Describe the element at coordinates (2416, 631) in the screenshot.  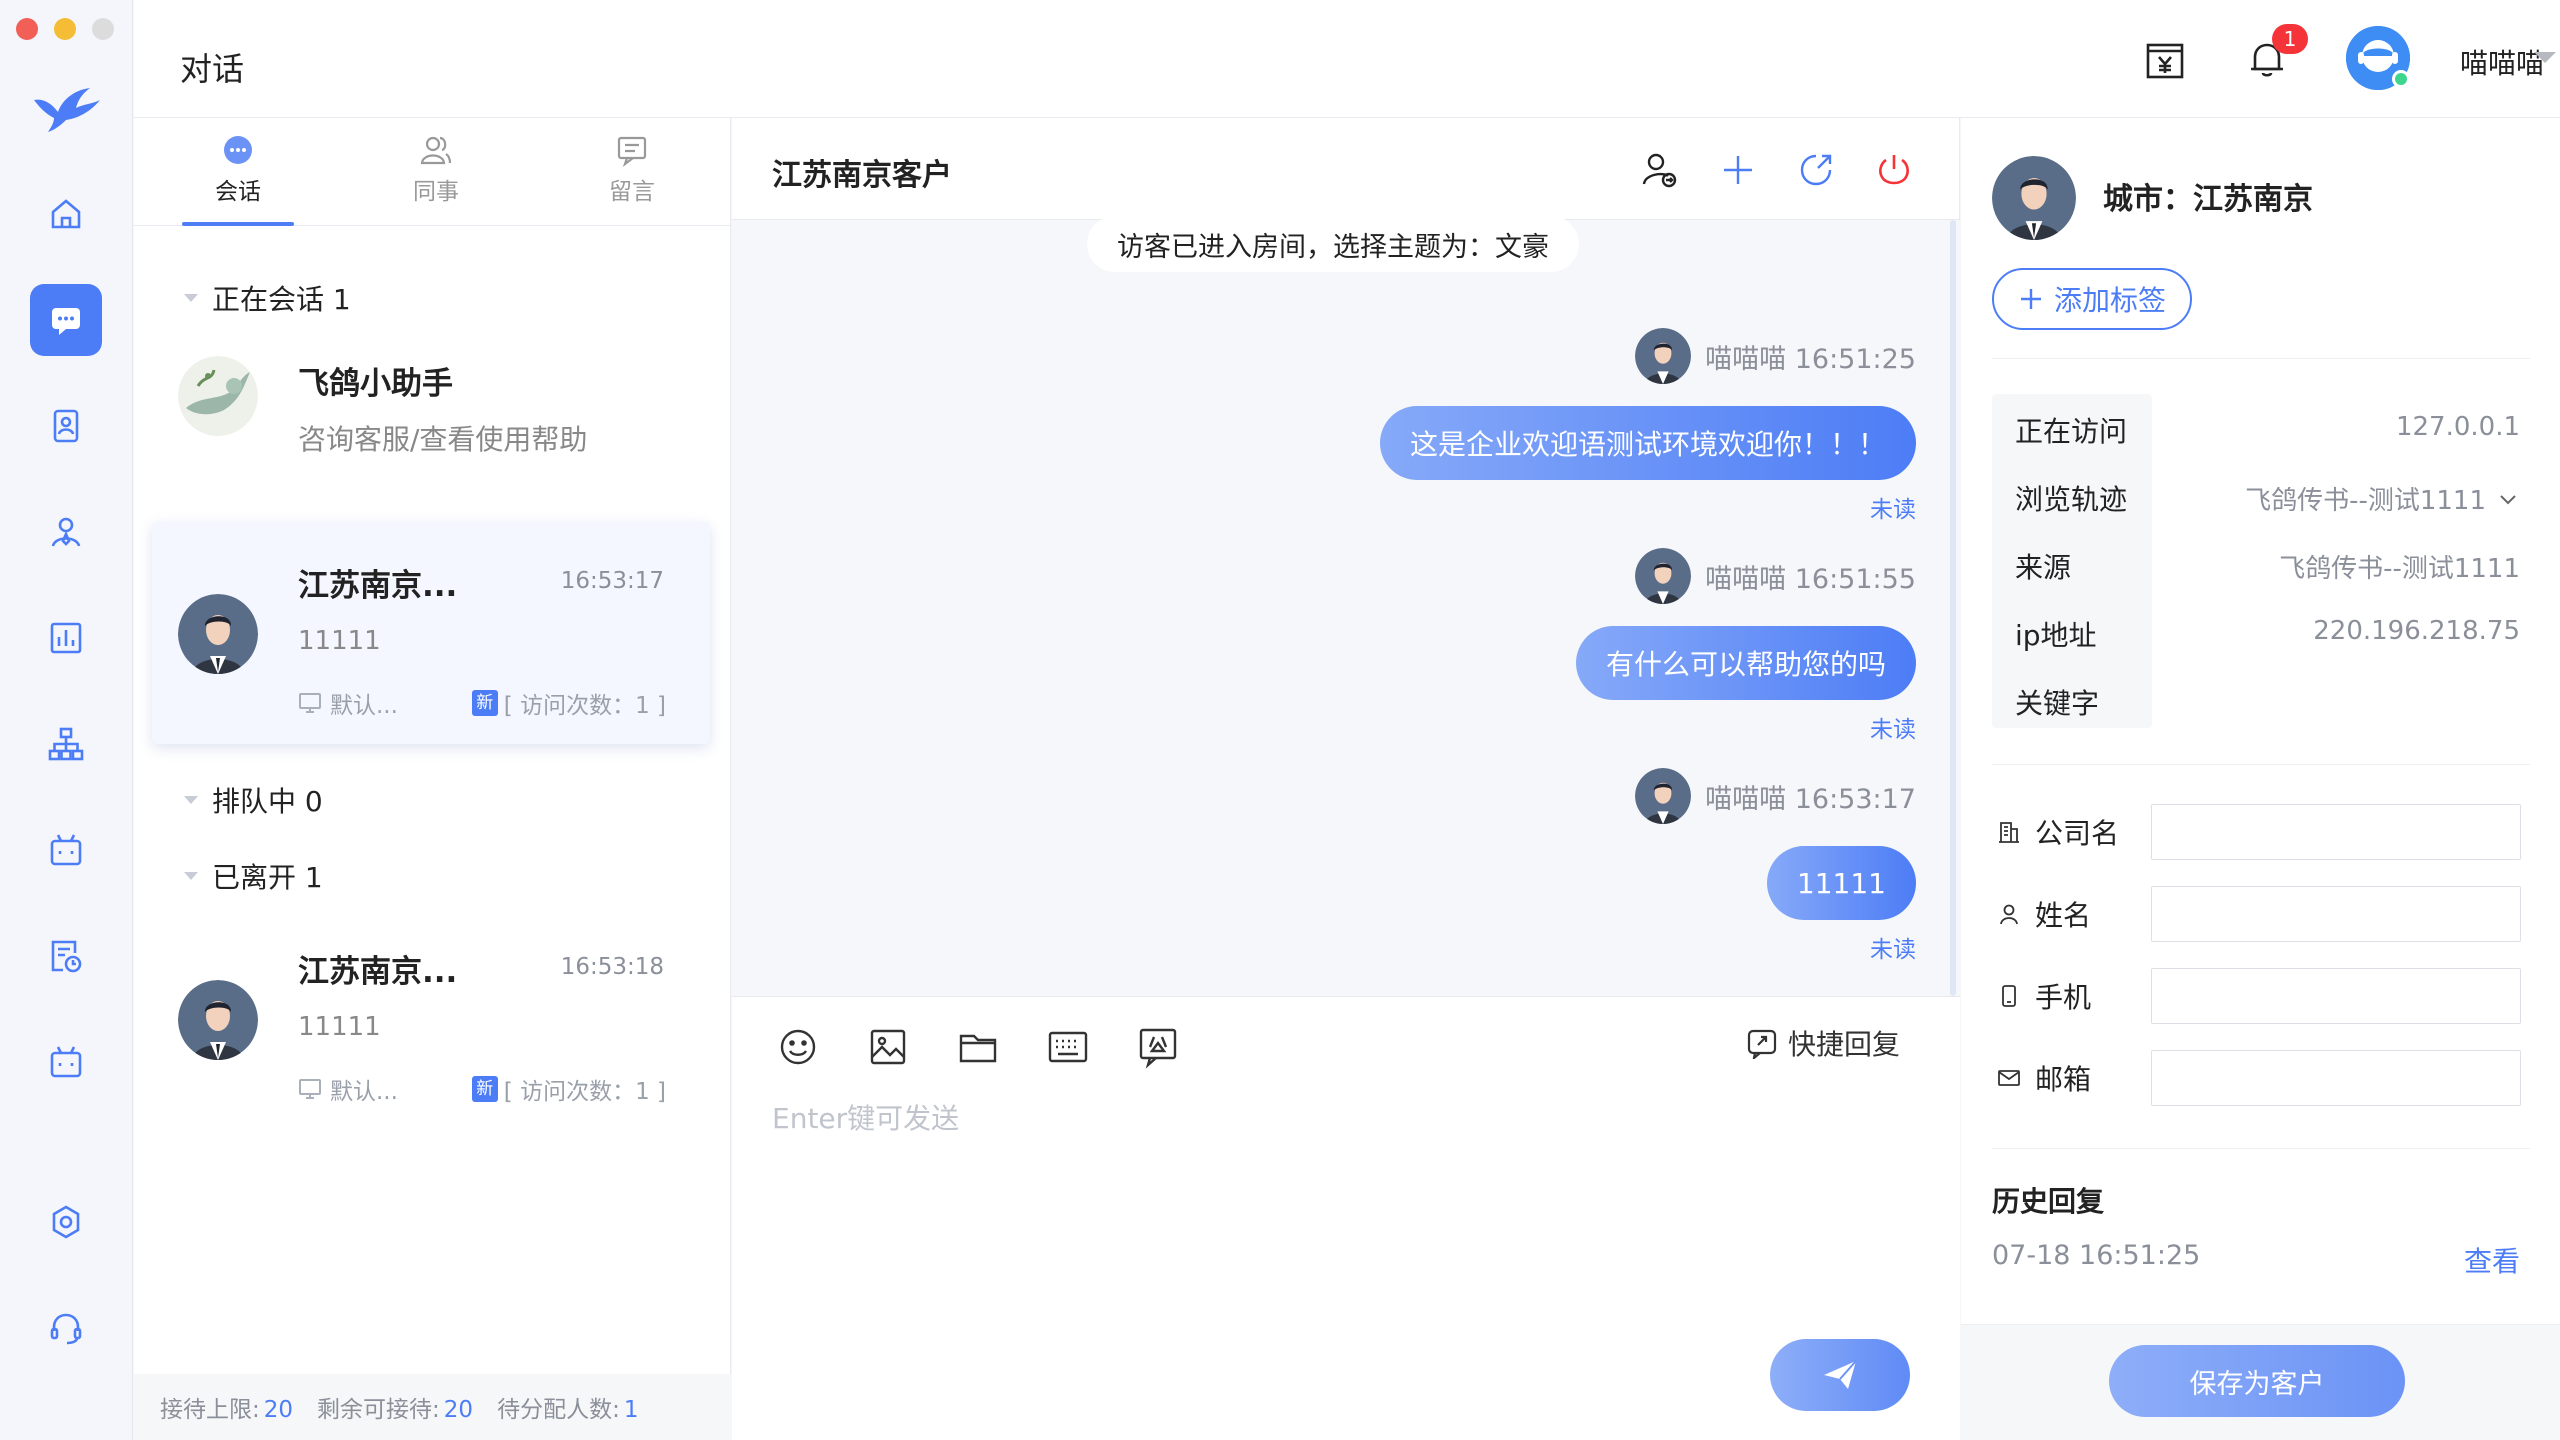
I see `ip-value: 220.196.218.75` at that location.